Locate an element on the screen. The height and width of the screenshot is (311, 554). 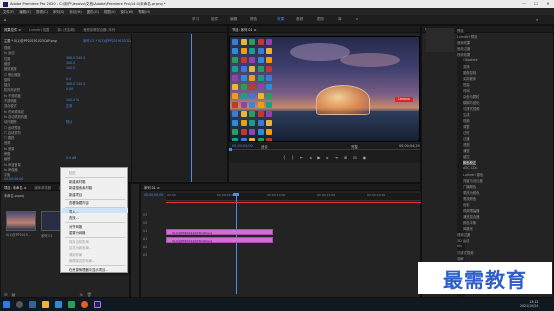
home-icon: ⌂ is located at coordinates (5, 19).